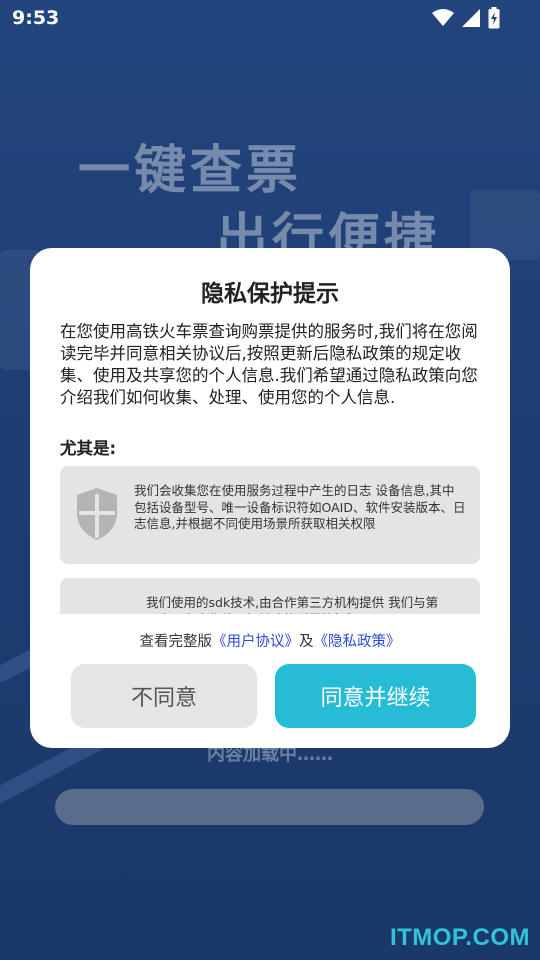 Image resolution: width=540 pixels, height=960 pixels. Describe the element at coordinates (306, 642) in the screenshot. I see `links-and: 及` at that location.